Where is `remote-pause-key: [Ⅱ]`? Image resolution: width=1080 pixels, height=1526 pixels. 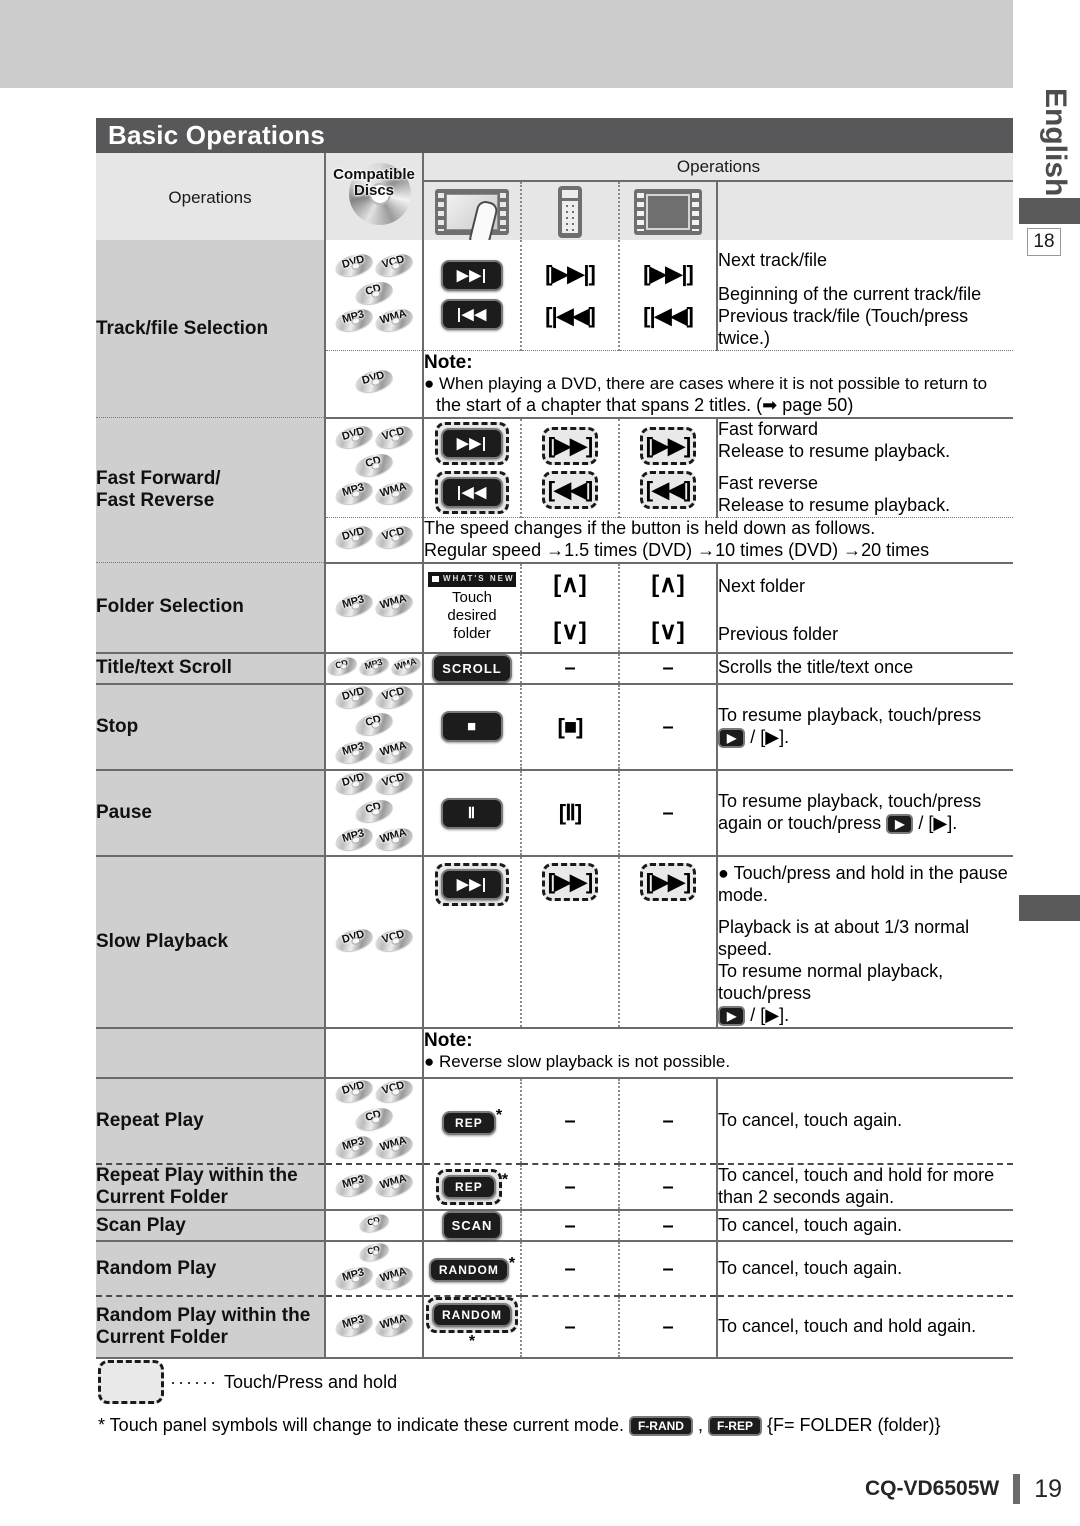
remote-pause-key: [Ⅱ] is located at coordinates (571, 812).